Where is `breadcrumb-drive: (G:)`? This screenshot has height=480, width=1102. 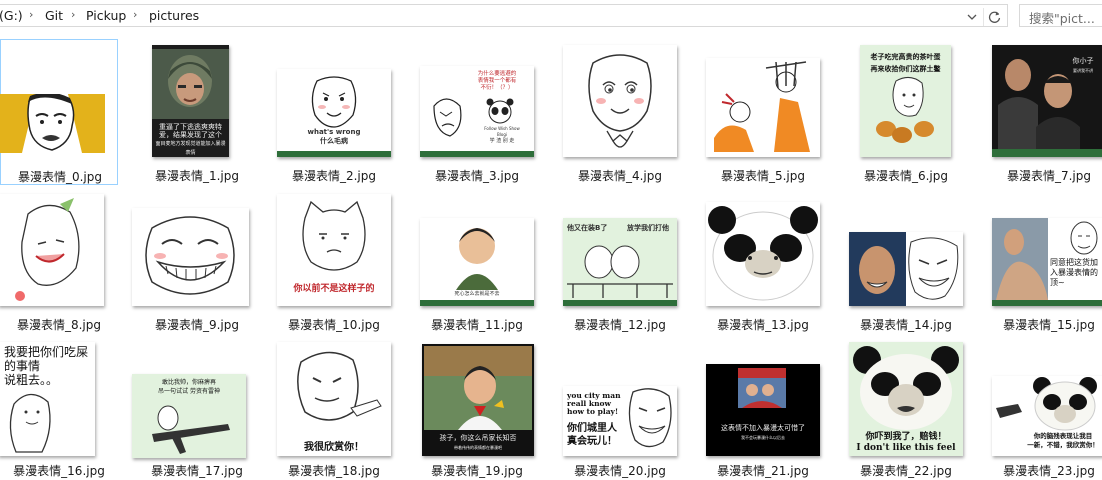 breadcrumb-drive: (G:) is located at coordinates (11, 16).